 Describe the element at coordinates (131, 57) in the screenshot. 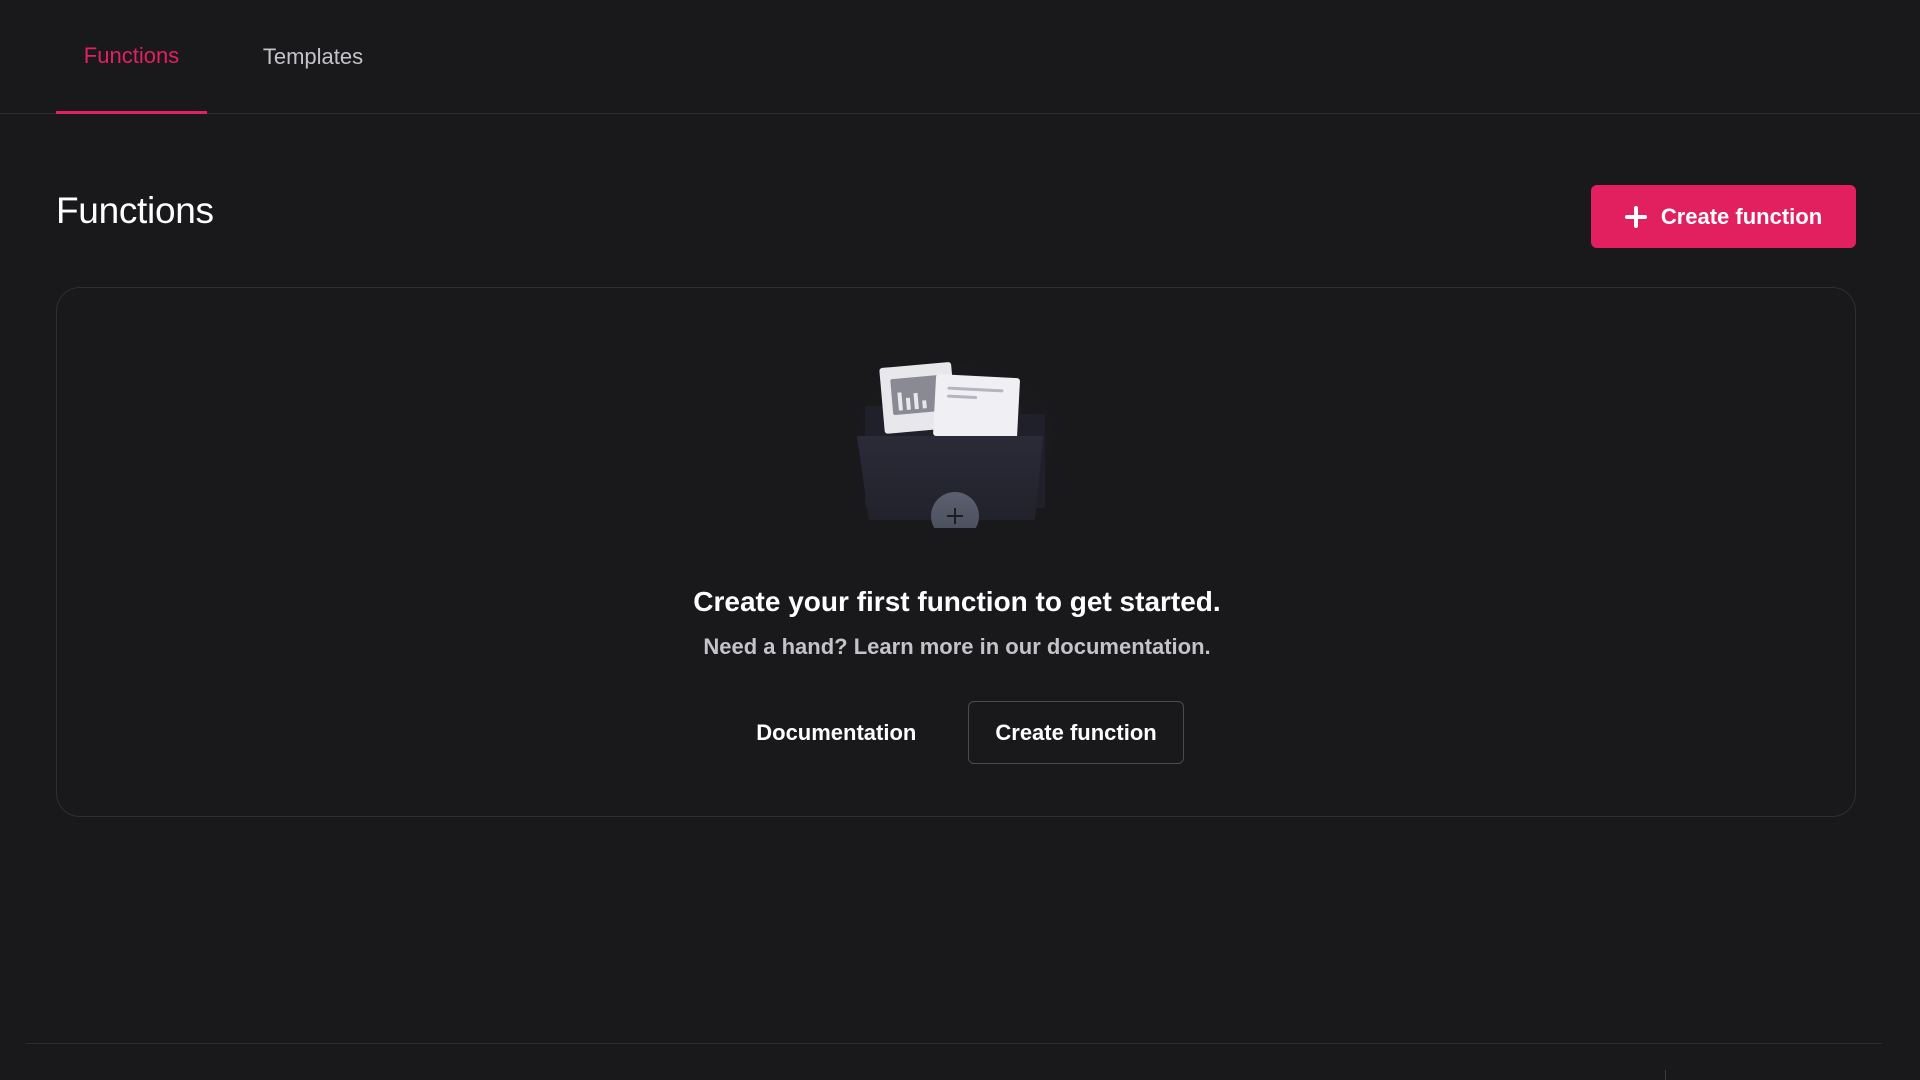

I see `tab-functions: Functions` at that location.